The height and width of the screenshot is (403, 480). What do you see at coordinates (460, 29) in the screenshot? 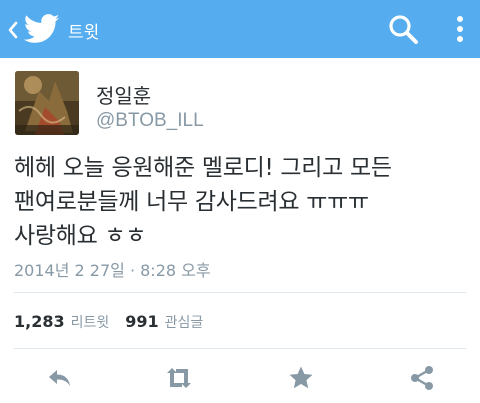
I see `more-vertical-icon` at bounding box center [460, 29].